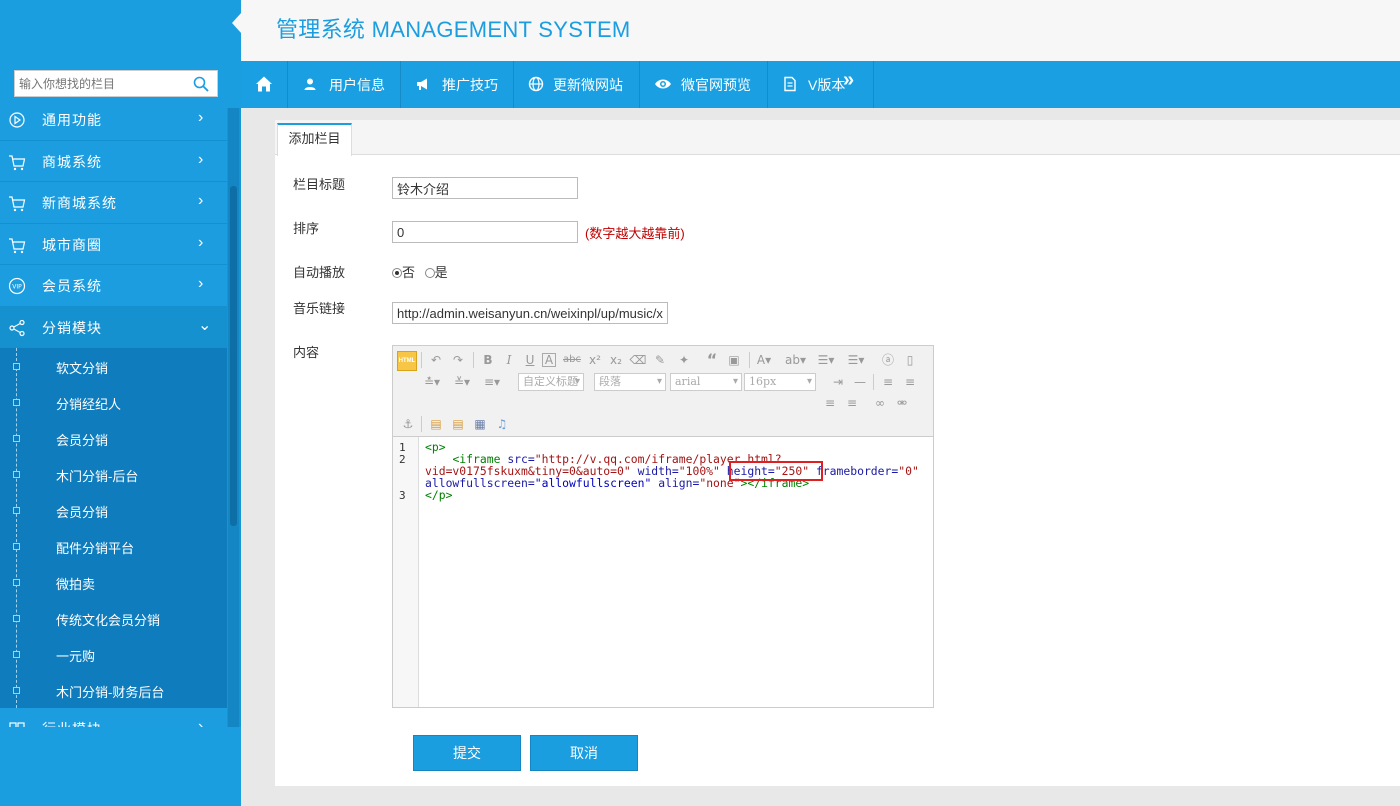  Describe the element at coordinates (100, 83) in the screenshot. I see `sidebar-search-input` at that location.